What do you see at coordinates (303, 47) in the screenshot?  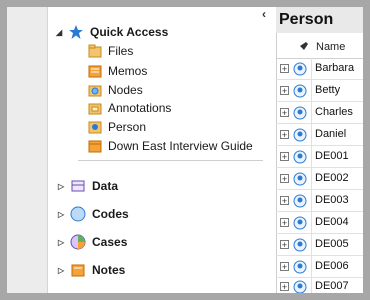 I see `pin-icon` at bounding box center [303, 47].